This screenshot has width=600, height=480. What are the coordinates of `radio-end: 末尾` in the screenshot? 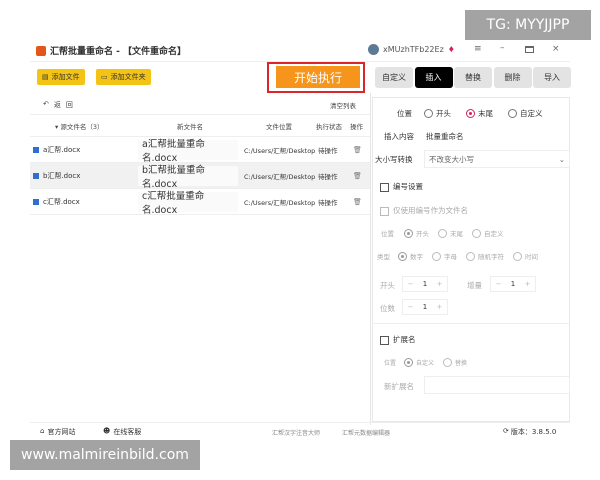 It's located at (479, 113).